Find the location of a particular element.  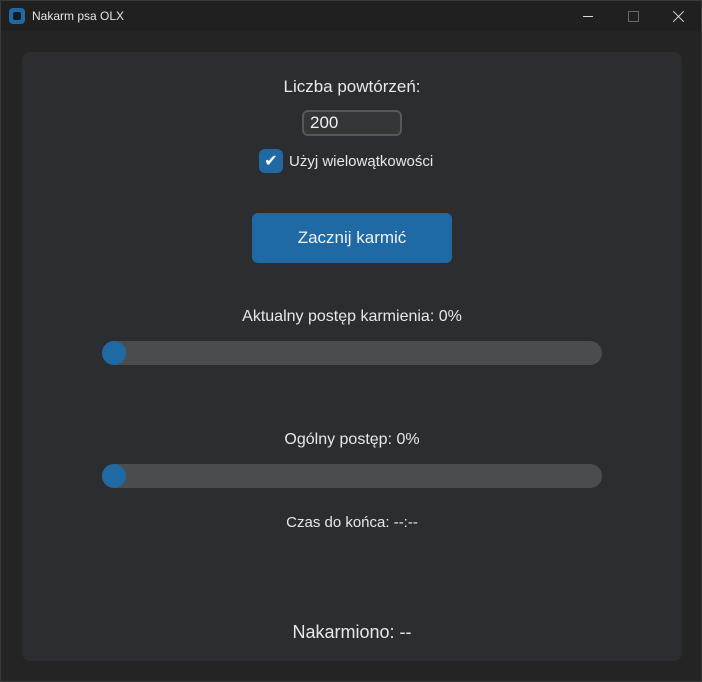

close-button is located at coordinates (679, 16).